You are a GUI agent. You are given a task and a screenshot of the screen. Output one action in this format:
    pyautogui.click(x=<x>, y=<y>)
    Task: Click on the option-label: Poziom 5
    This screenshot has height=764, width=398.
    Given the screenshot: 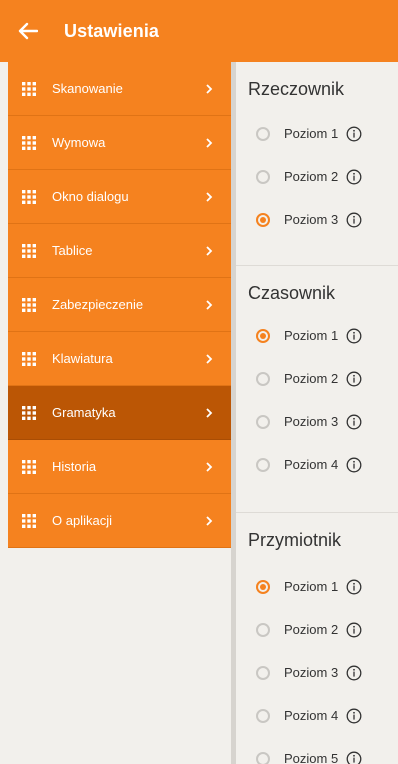 What is the action you would take?
    pyautogui.click(x=311, y=757)
    